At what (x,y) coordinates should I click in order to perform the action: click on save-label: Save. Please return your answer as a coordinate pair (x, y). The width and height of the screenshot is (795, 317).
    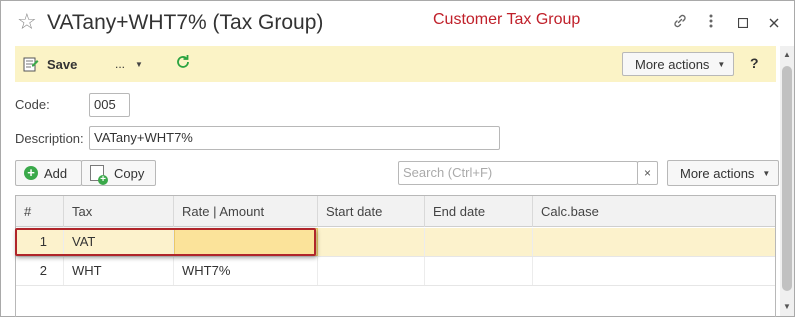
    Looking at the image, I should click on (62, 64).